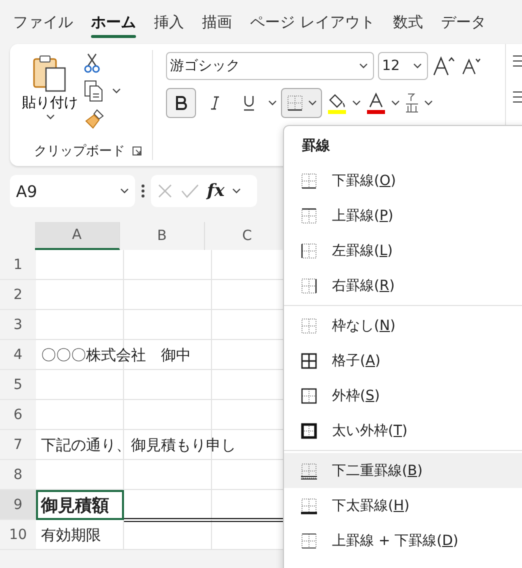 This screenshot has height=568, width=522. What do you see at coordinates (403, 540) in the screenshot?
I see `menu-item: 上罫線 + 下罫線(D)` at bounding box center [403, 540].